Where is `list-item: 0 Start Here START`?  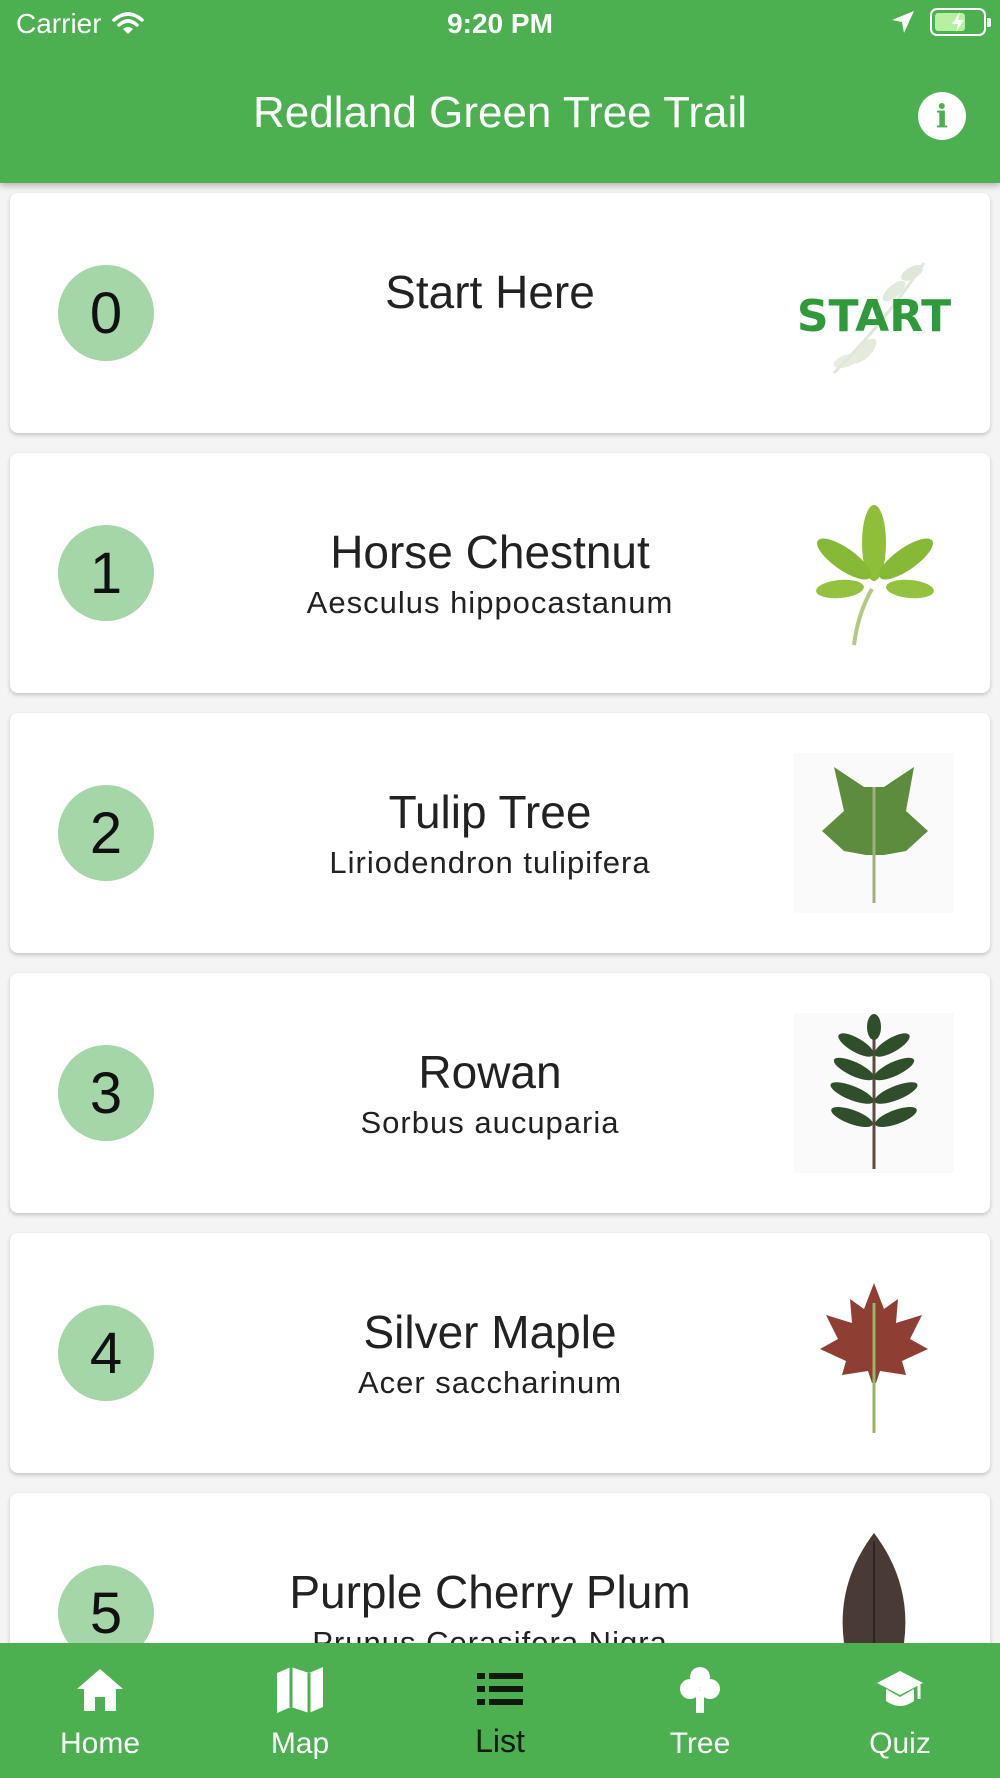 list-item: 0 Start Here START is located at coordinates (500, 313).